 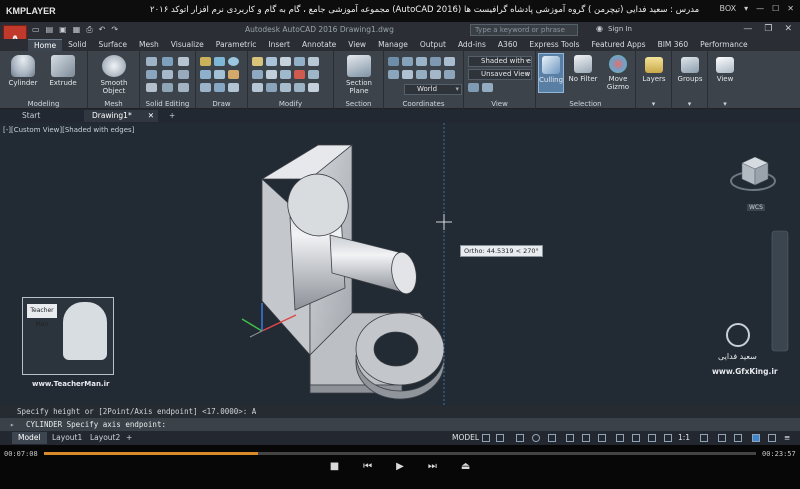 What do you see at coordinates (725, 104) in the screenshot?
I see `view-expand-arrow: ▾` at bounding box center [725, 104].